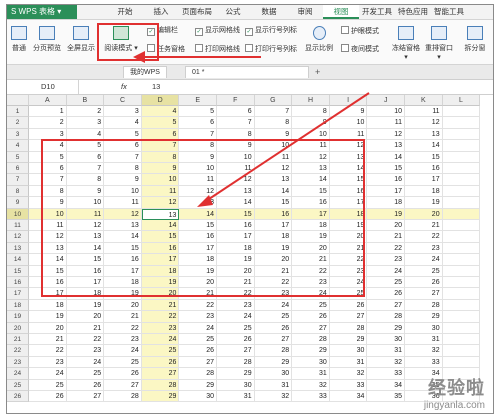 The image size is (500, 414). I want to click on watermark: 经验啦 jingyanla.com, so click(454, 392).